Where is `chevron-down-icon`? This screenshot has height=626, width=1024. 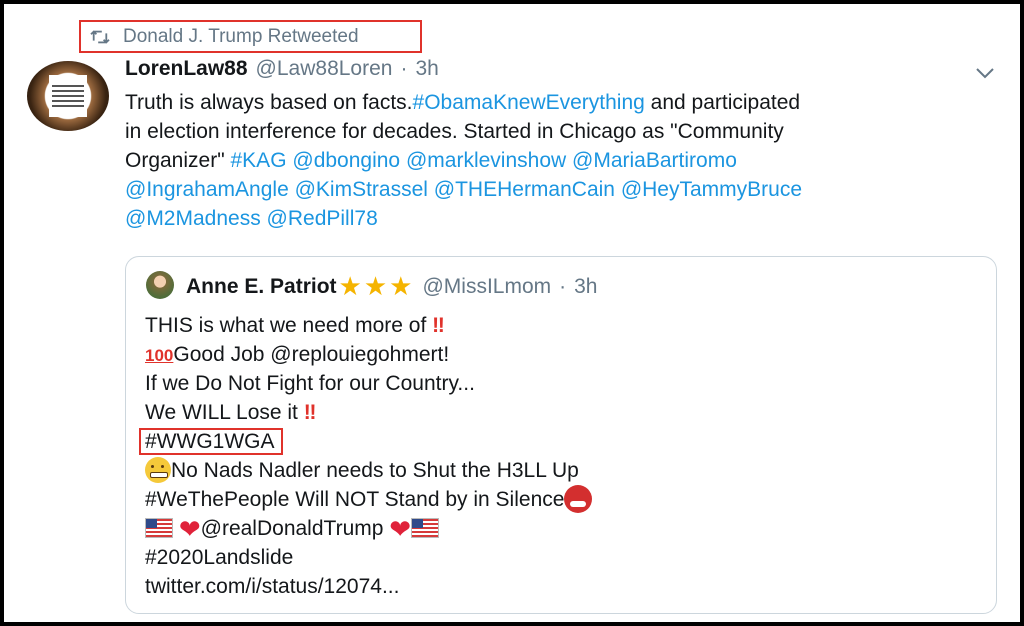
chevron-down-icon is located at coordinates (985, 73).